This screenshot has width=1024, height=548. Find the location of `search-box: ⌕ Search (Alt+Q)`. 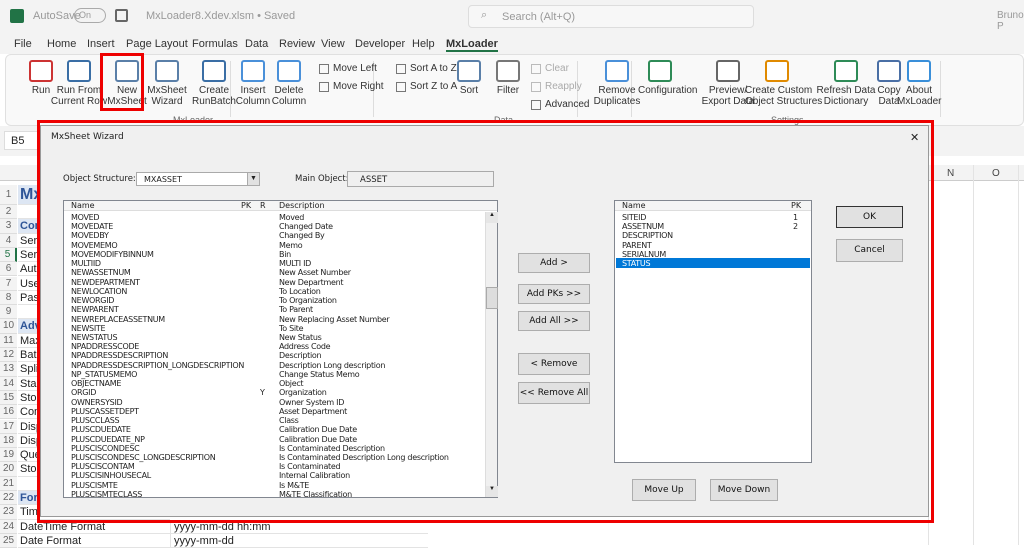

search-box: ⌕ Search (Alt+Q) is located at coordinates (611, 16).